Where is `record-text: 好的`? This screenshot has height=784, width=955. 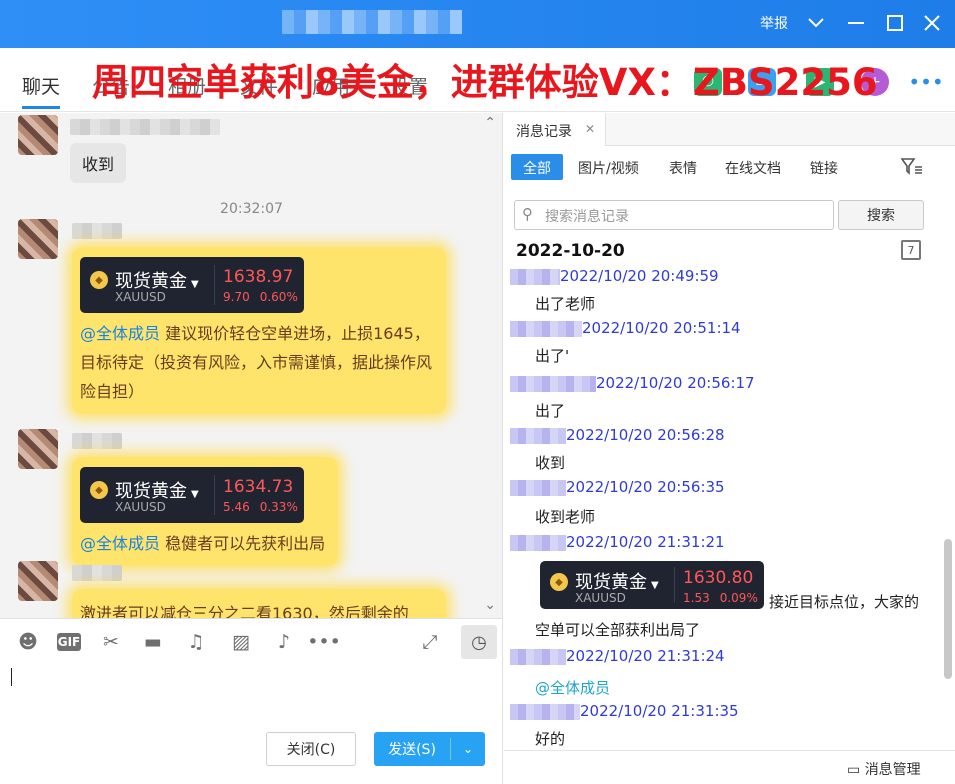 record-text: 好的 is located at coordinates (550, 739).